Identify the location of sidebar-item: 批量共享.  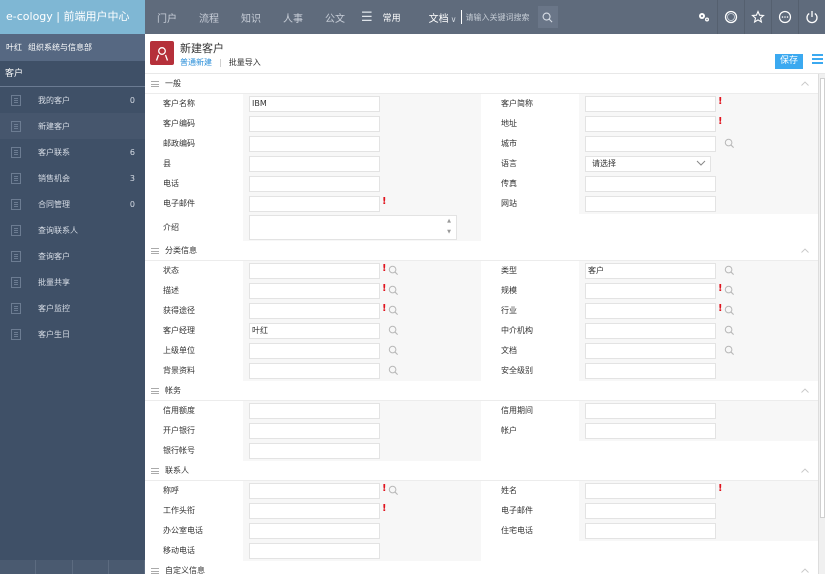
(72, 282).